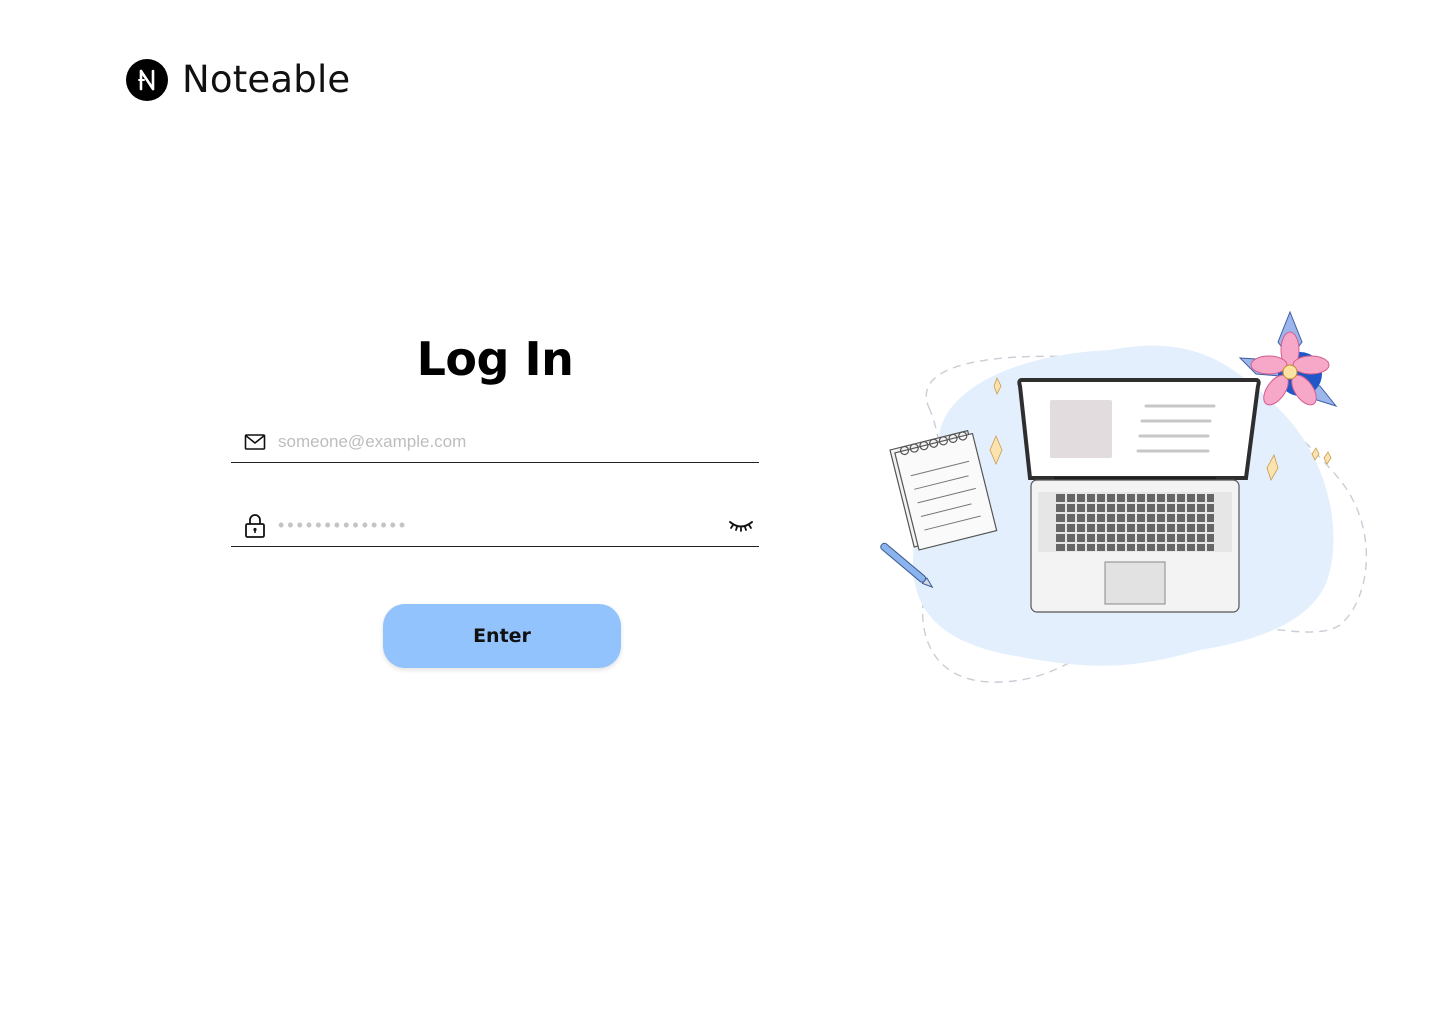  I want to click on brand-name: Noteable, so click(266, 79).